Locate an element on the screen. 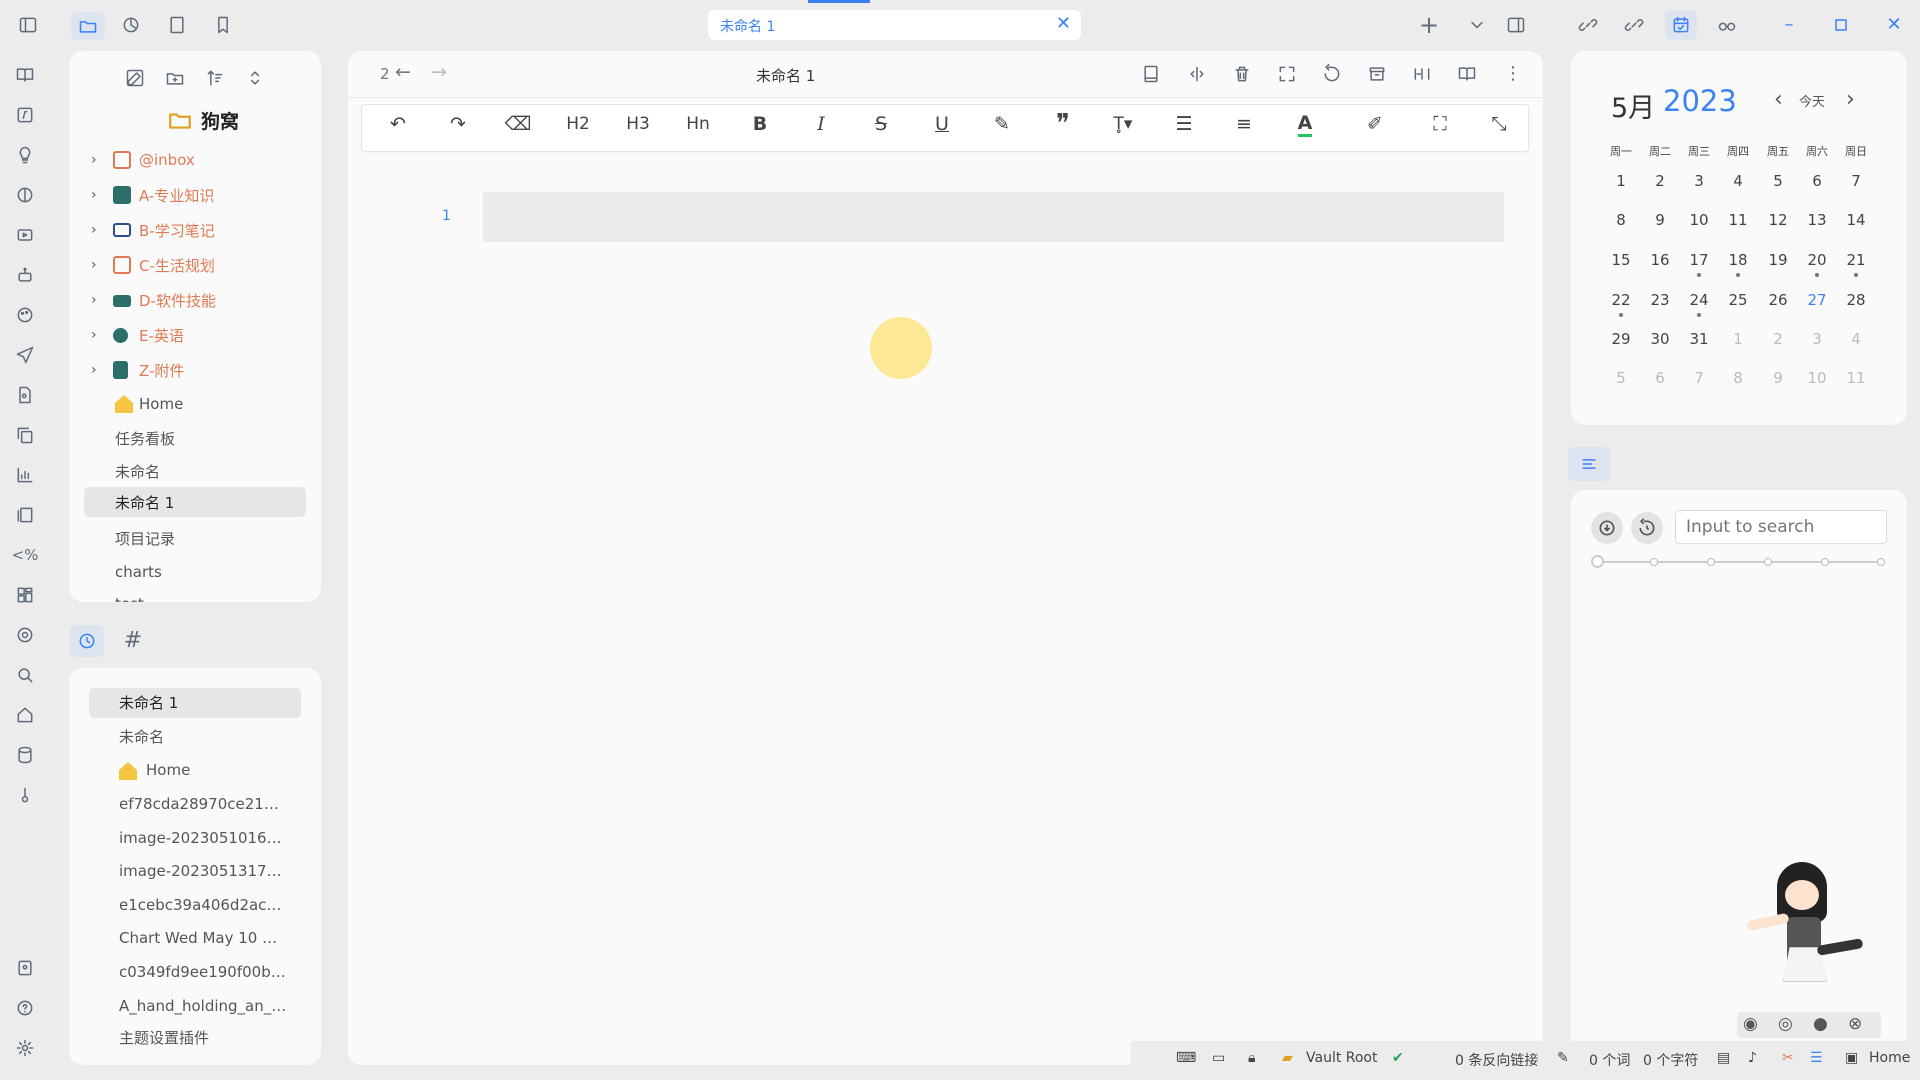  split-icon is located at coordinates (1197, 74).